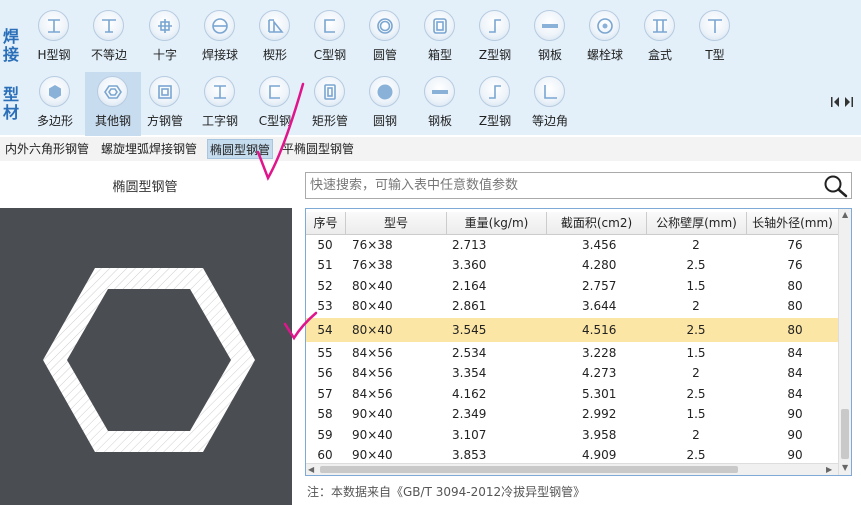 This screenshot has width=861, height=505. I want to click on tool-box-type: 盒式, so click(660, 36).